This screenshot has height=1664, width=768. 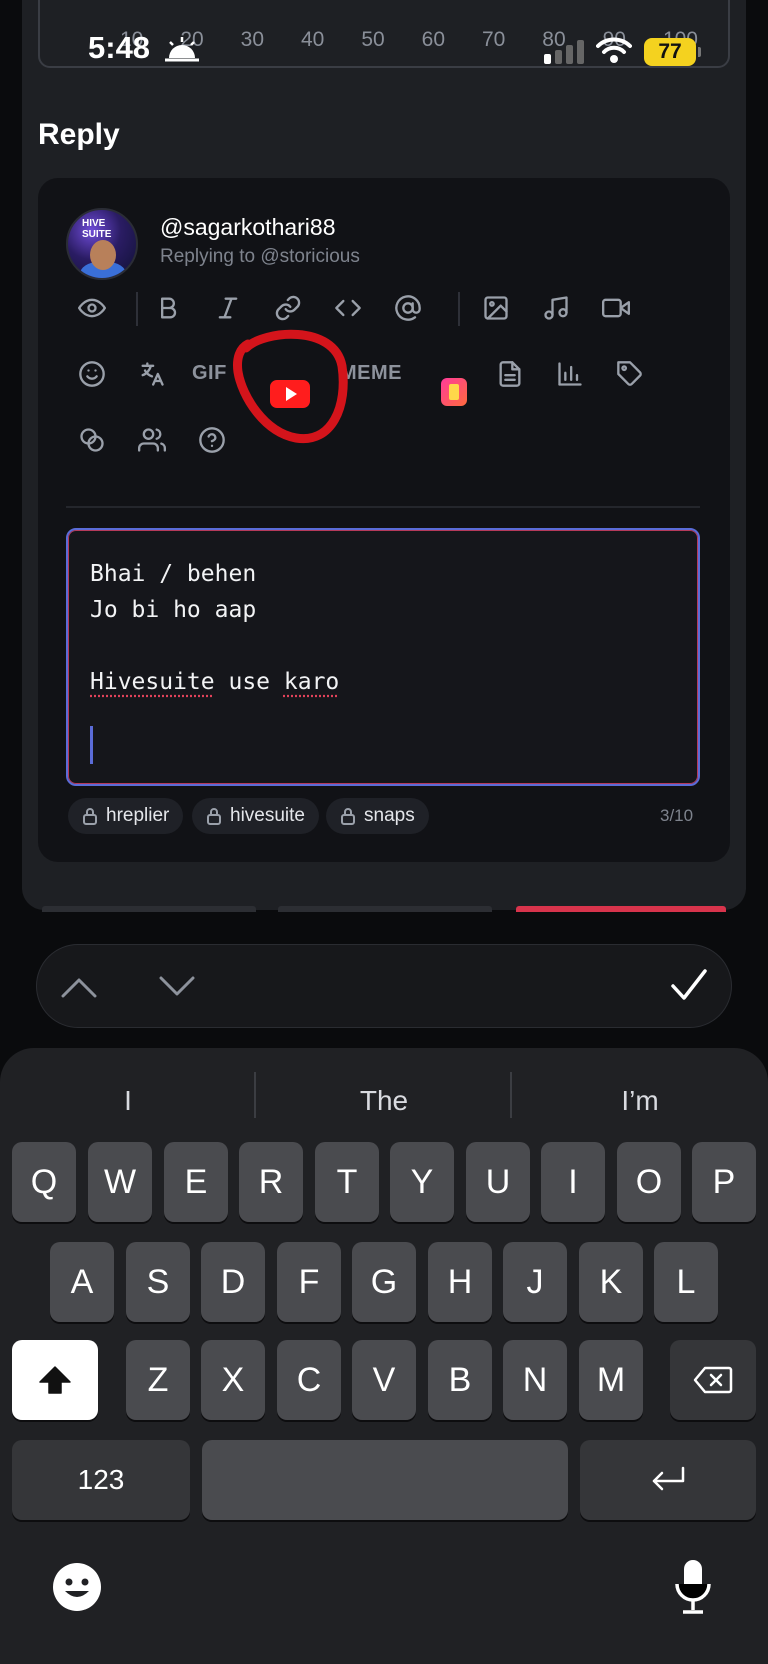 I want to click on username: @sagarkothari88, so click(x=248, y=227).